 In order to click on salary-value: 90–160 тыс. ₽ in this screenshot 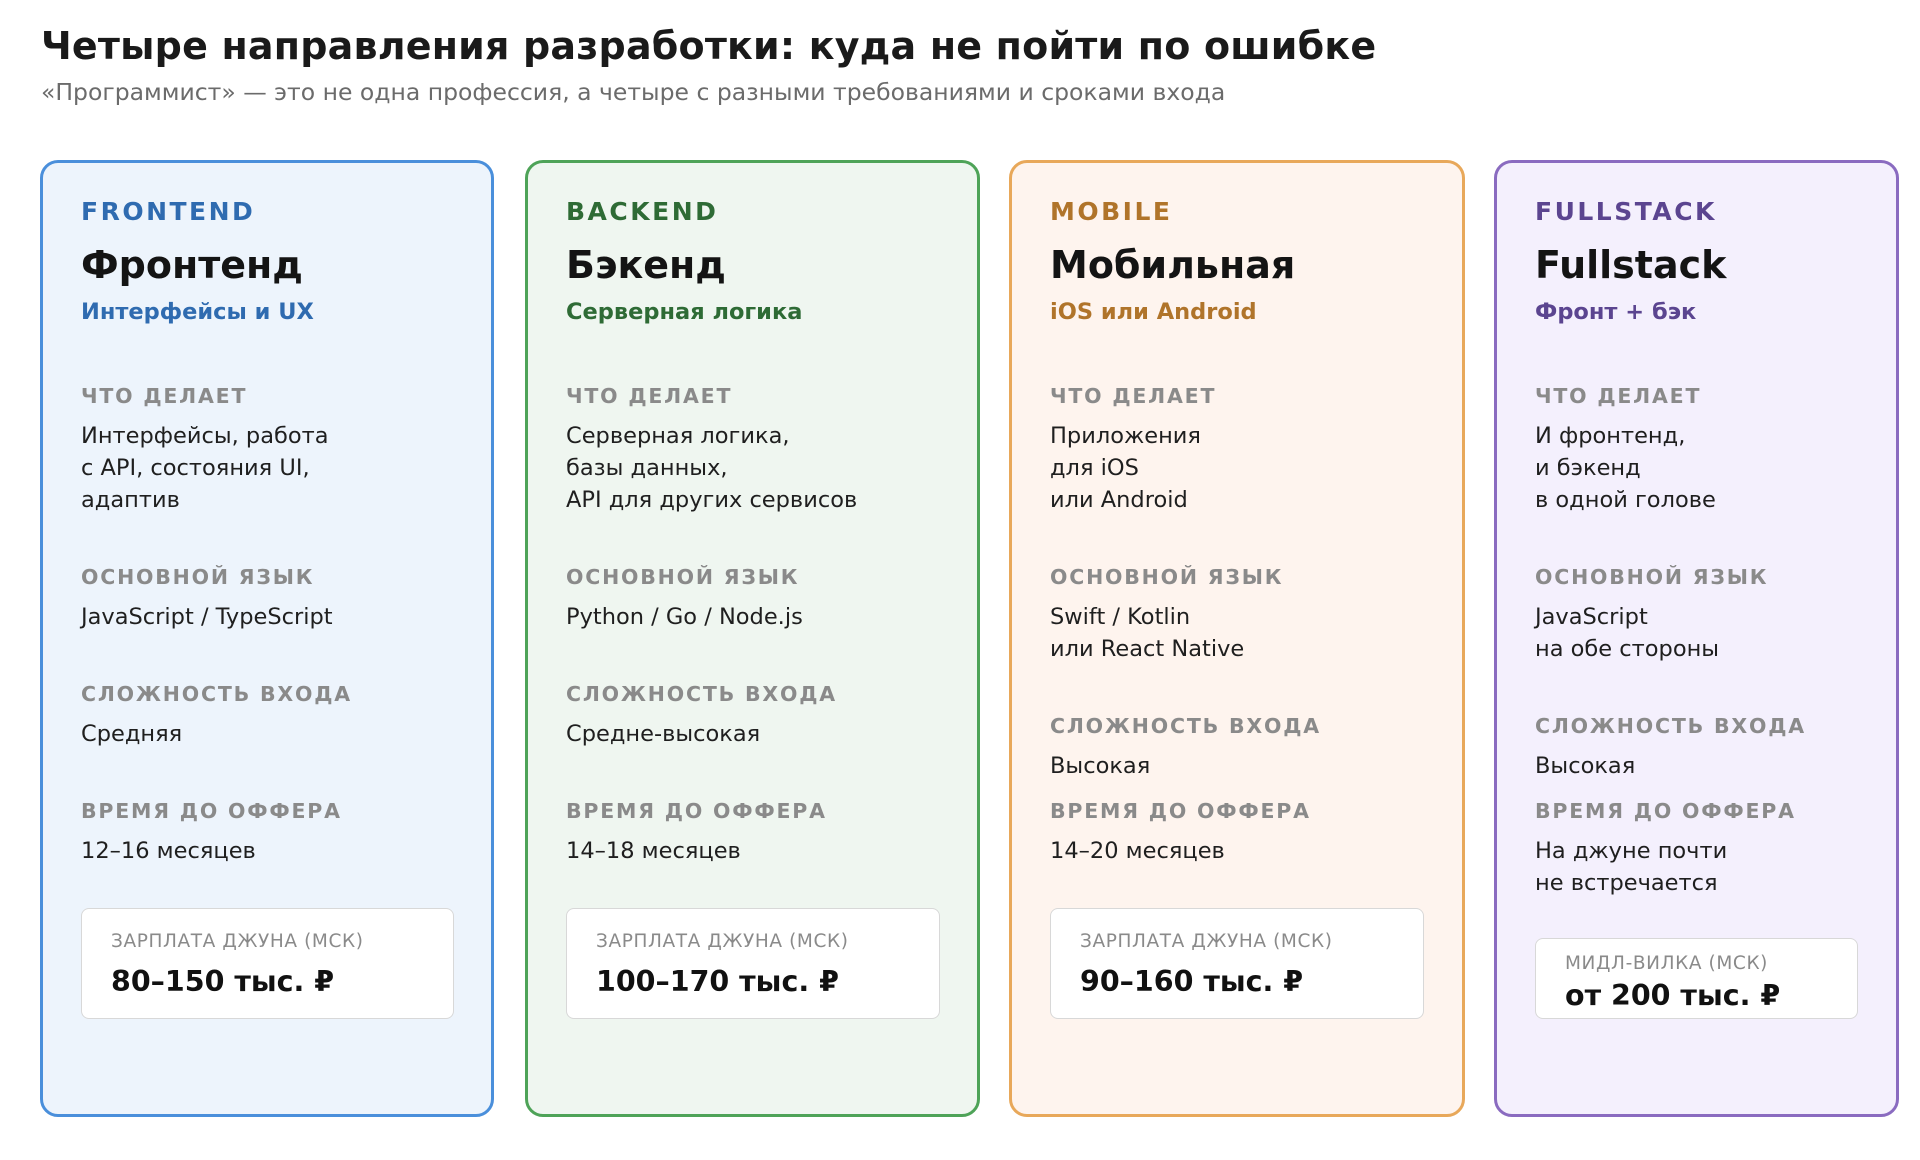, I will do `click(1192, 981)`.